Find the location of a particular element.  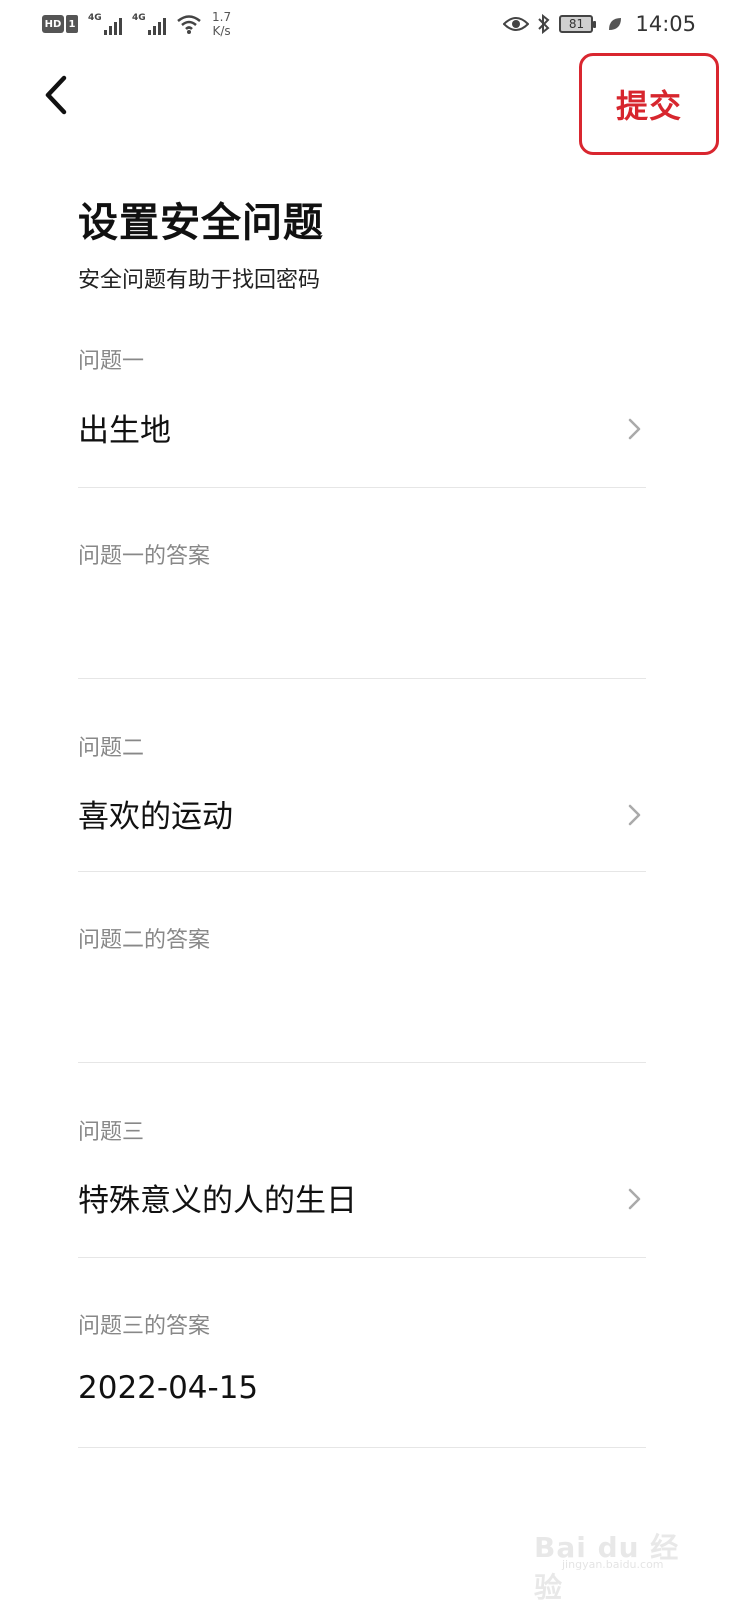

question2-value: 喜欢的运动 is located at coordinates (155, 813).